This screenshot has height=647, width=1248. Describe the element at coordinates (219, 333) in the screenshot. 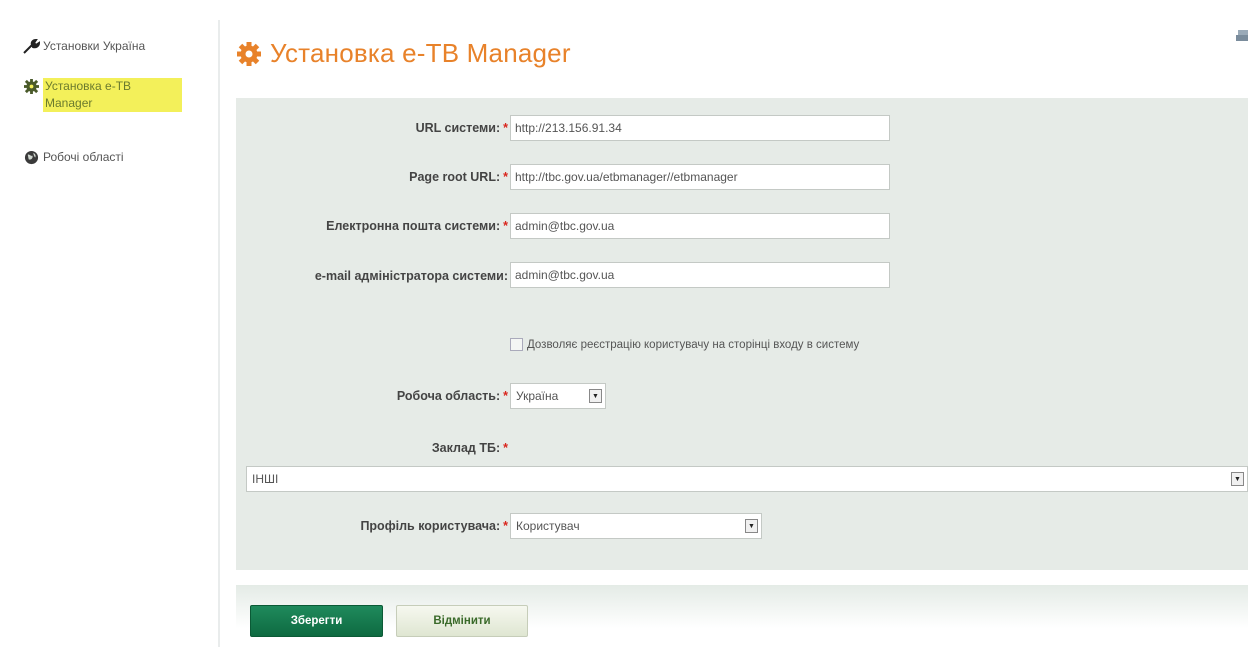

I see `sidebar-divider` at that location.